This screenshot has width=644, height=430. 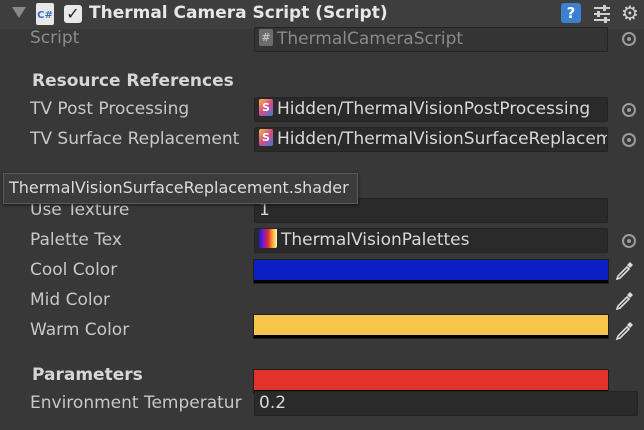 I want to click on palette-tex-field: ThermalVisionPalettes, so click(x=431, y=240).